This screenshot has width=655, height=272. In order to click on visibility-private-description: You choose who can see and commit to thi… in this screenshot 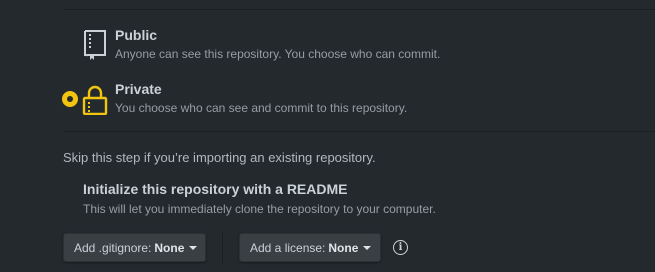, I will do `click(261, 108)`.